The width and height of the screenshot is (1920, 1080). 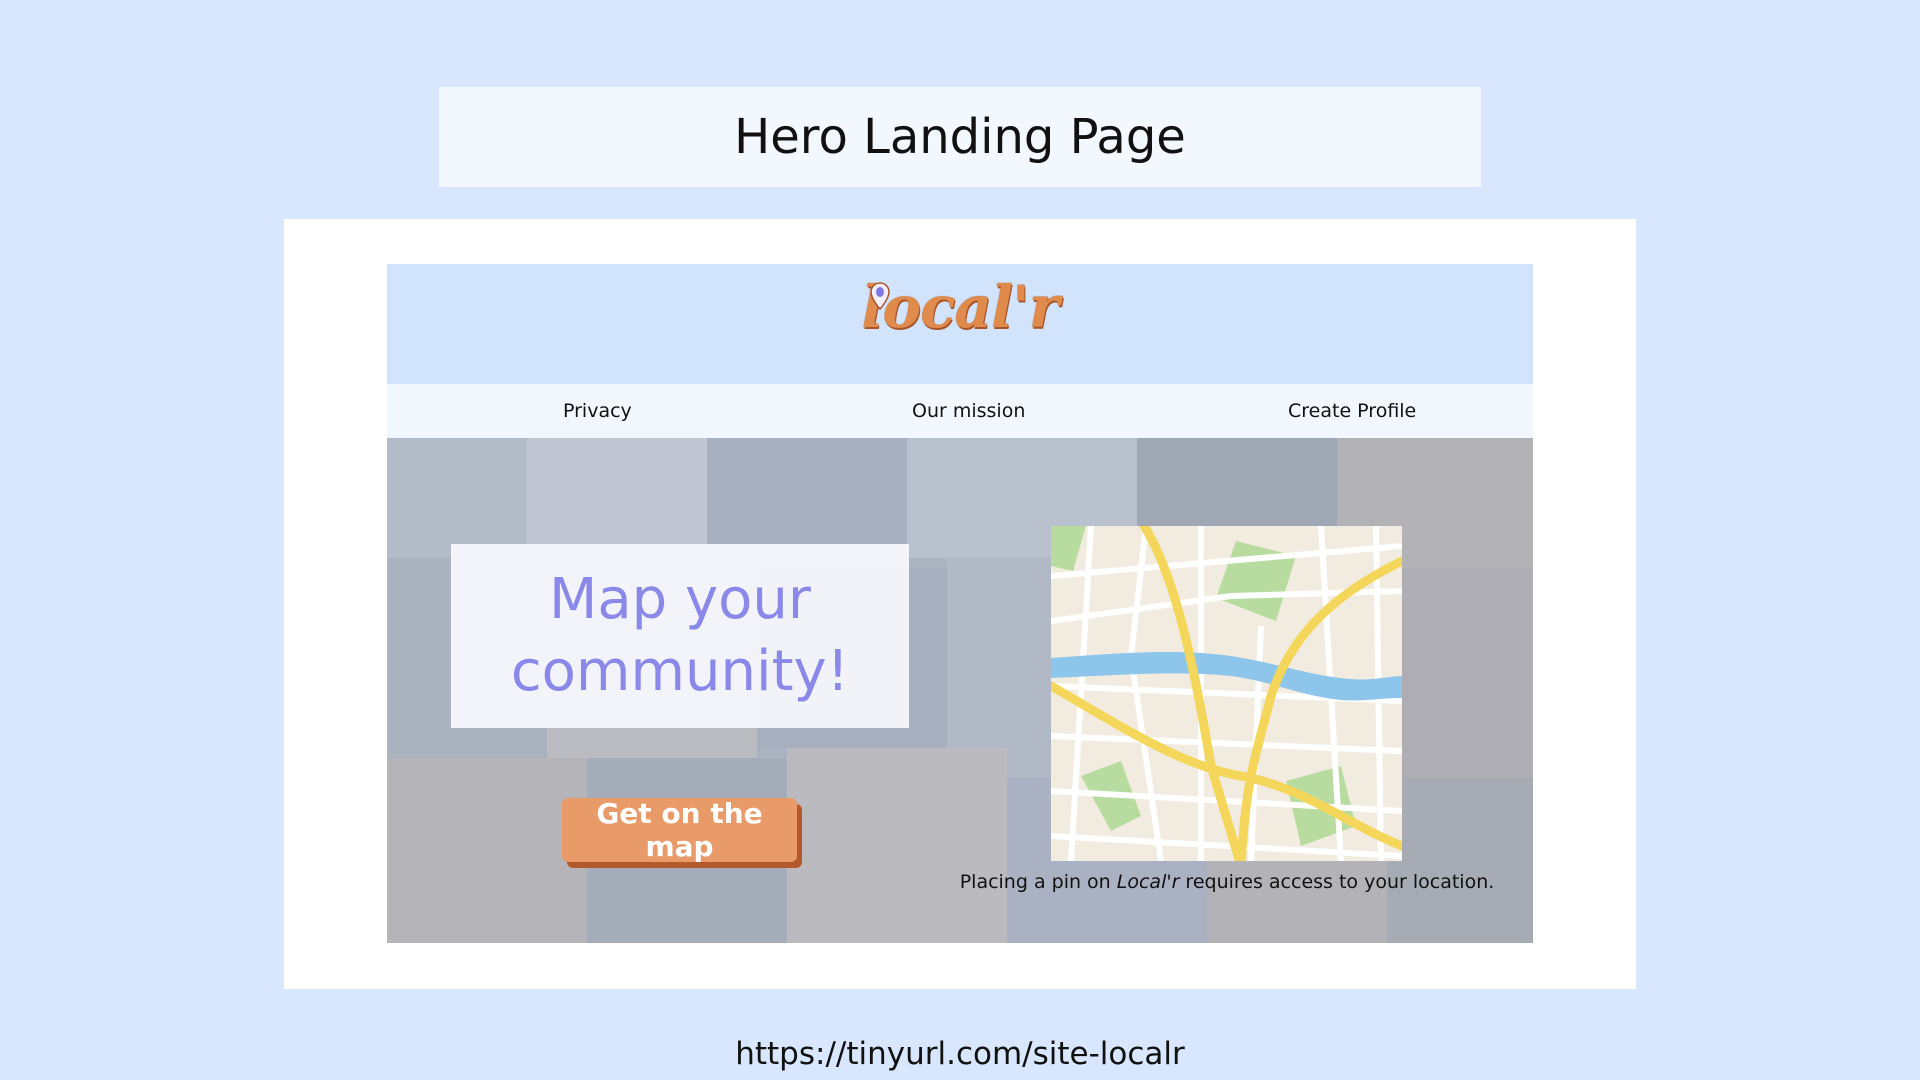 I want to click on site-nav: Privacy Our mission Create Profile, so click(x=960, y=411).